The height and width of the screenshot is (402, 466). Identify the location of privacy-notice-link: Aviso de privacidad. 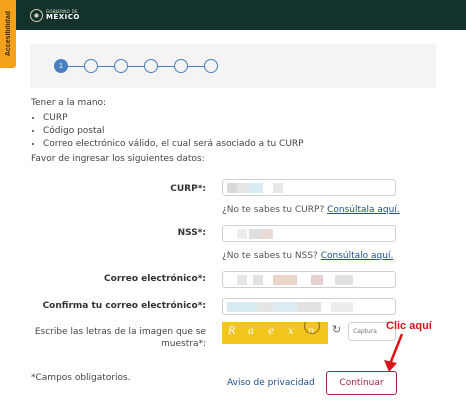
(271, 383).